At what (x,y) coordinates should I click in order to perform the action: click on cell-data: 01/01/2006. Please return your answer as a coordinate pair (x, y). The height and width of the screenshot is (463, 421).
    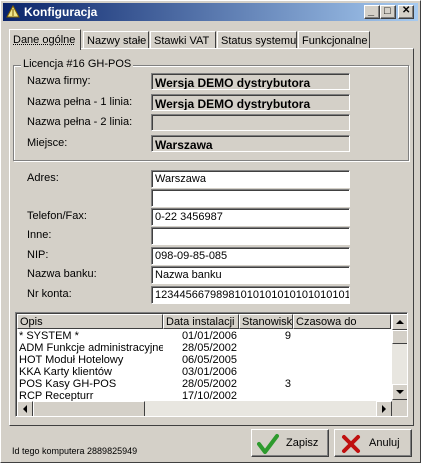
    Looking at the image, I should click on (209, 336).